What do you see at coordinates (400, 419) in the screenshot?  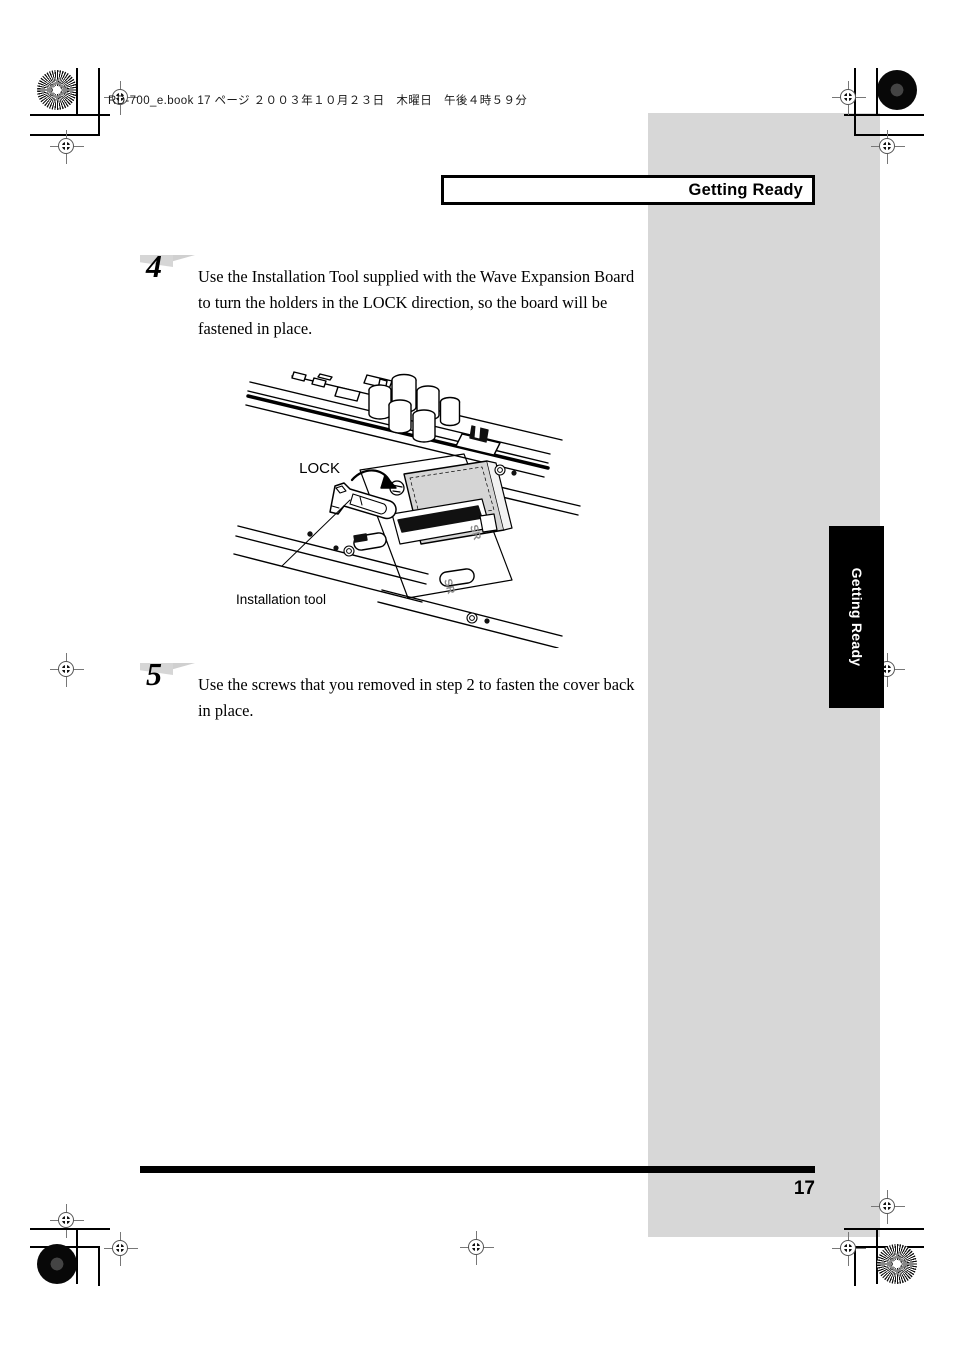 I see `capacitor-3-body` at bounding box center [400, 419].